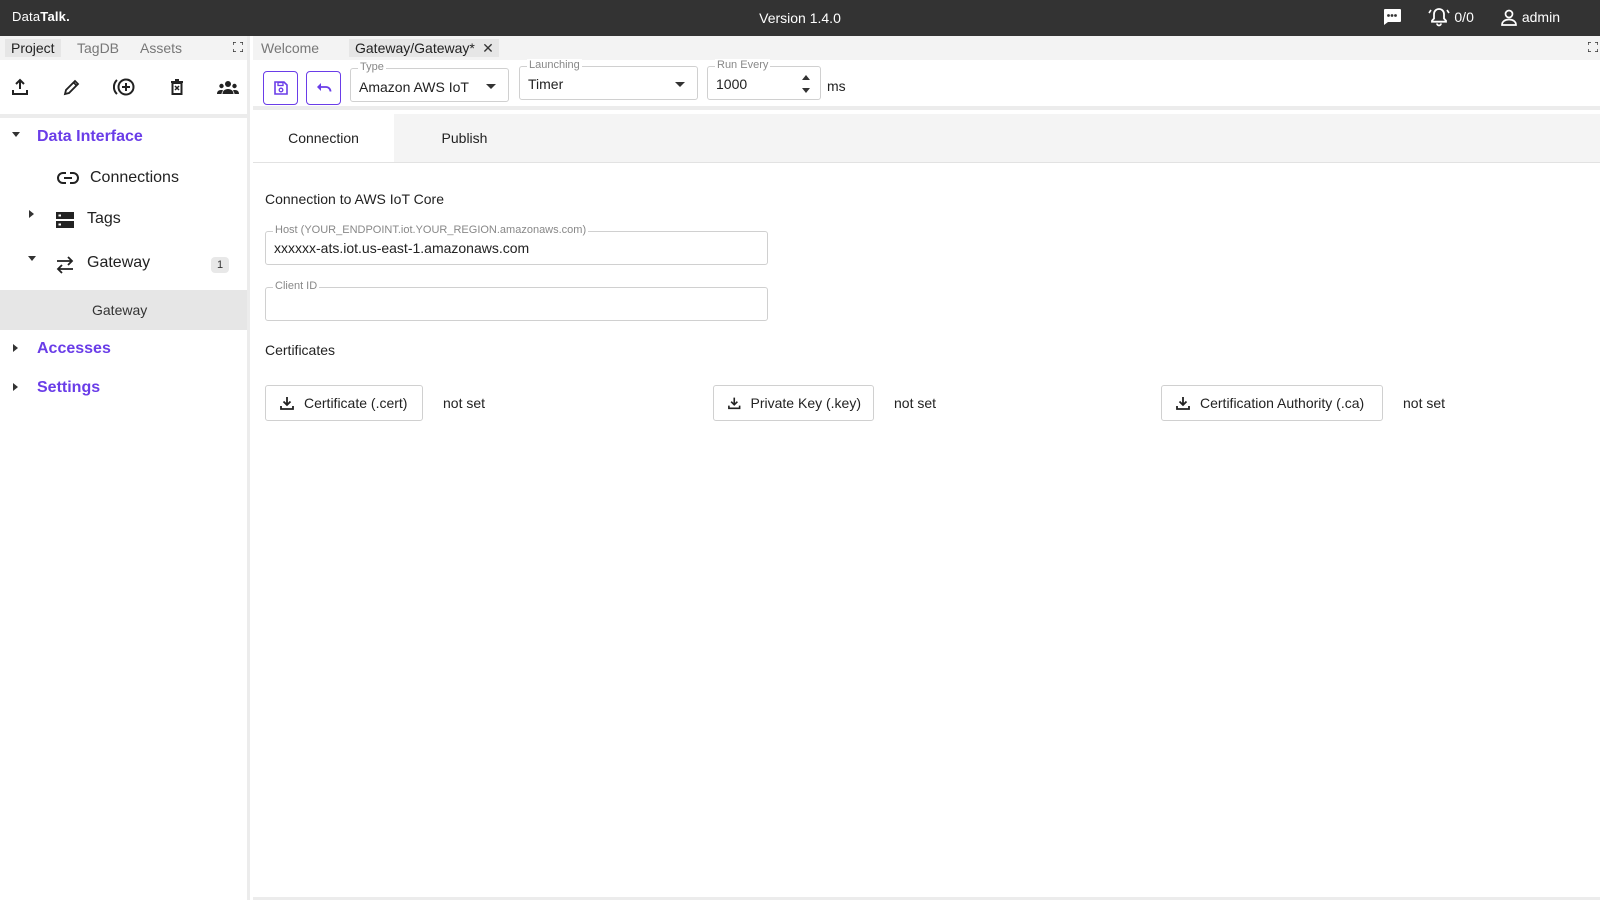  I want to click on private-key-upload-button: Private Key (.key), so click(793, 403).